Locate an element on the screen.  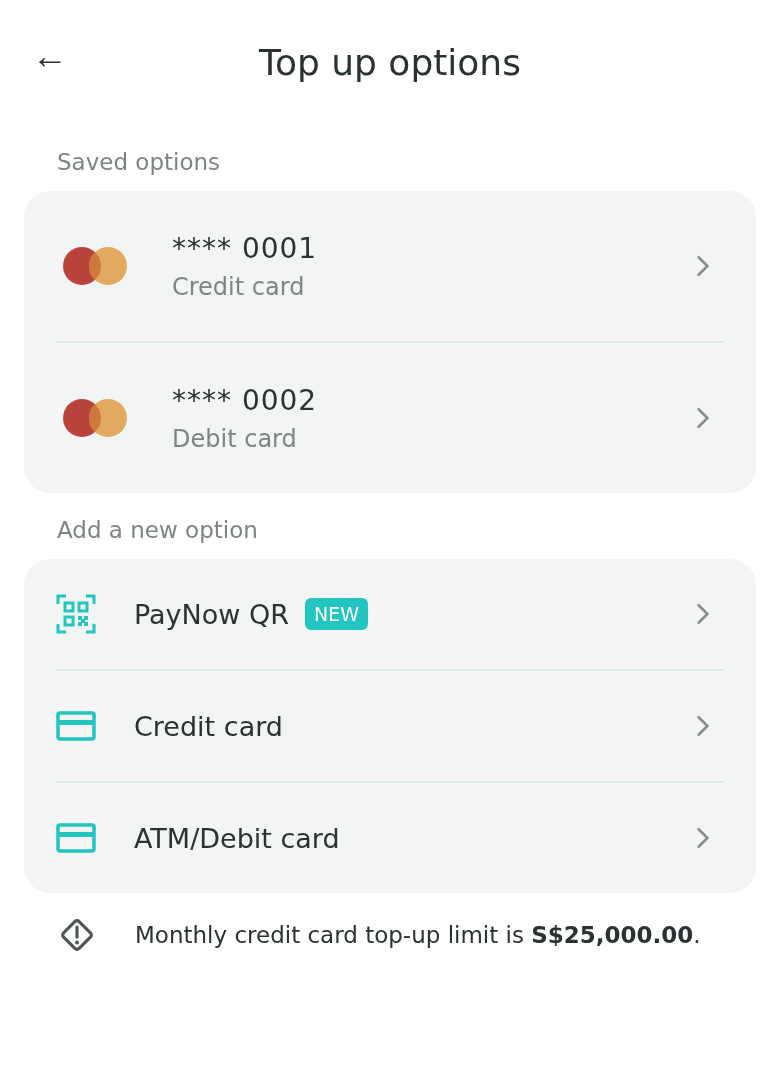
card-type: Credit card is located at coordinates (239, 286).